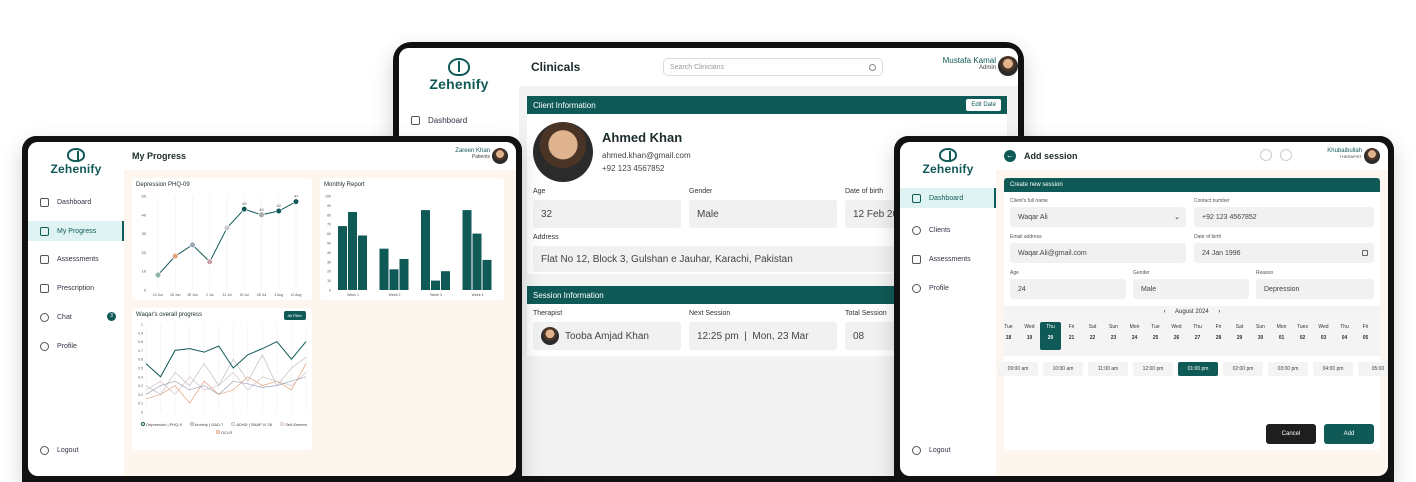  Describe the element at coordinates (1284, 253) in the screenshot. I see `dob-field: 24 Jan 1996` at that location.